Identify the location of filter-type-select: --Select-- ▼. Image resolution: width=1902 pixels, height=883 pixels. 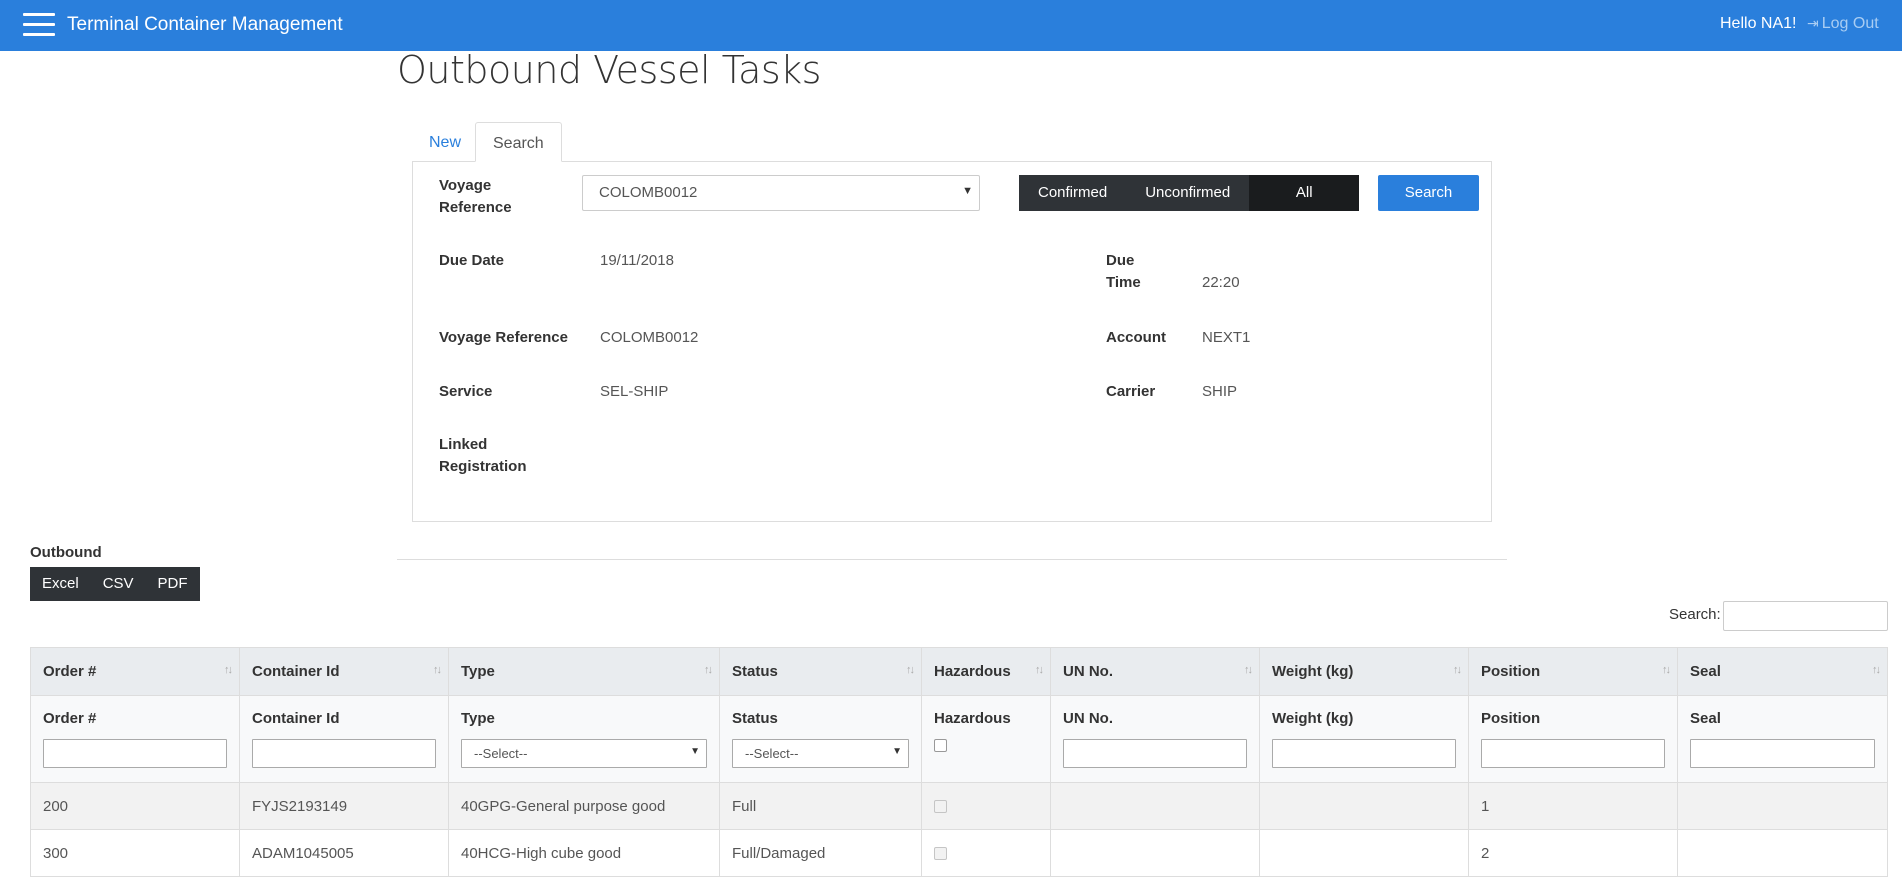
(584, 753).